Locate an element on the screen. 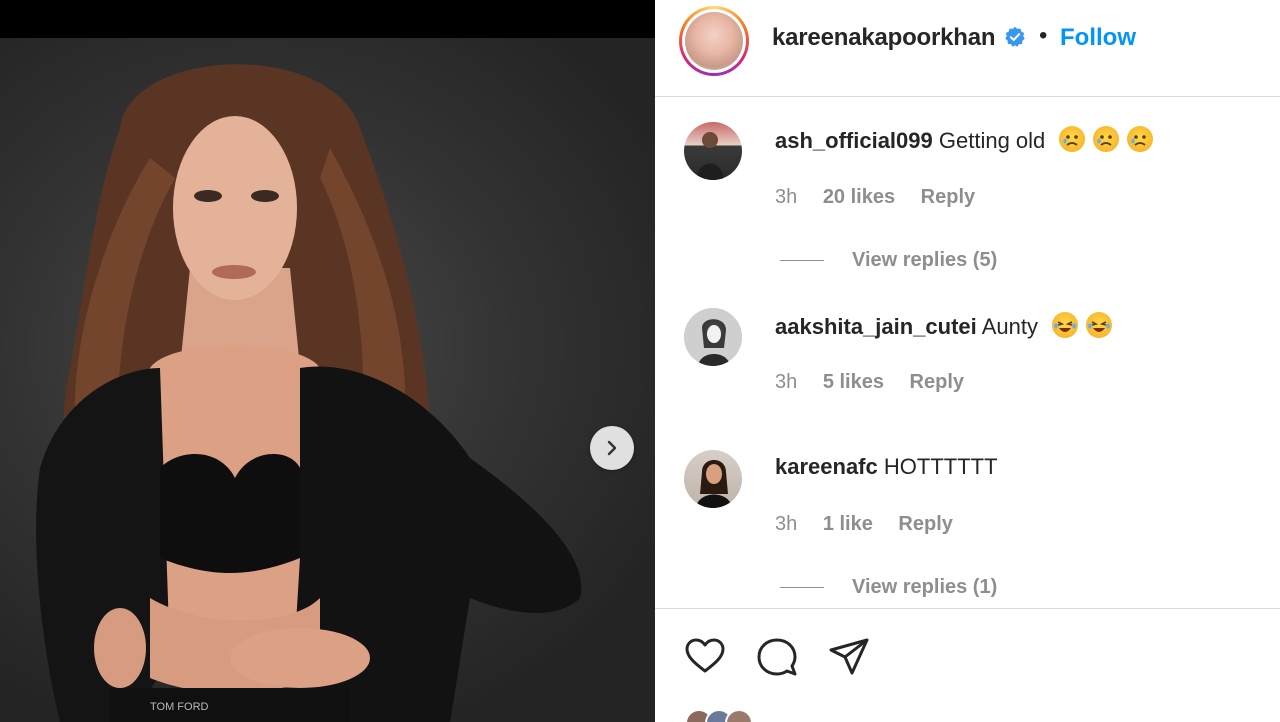 This screenshot has height=722, width=1280. comment-username: aakshita_jain_cutei is located at coordinates (876, 326).